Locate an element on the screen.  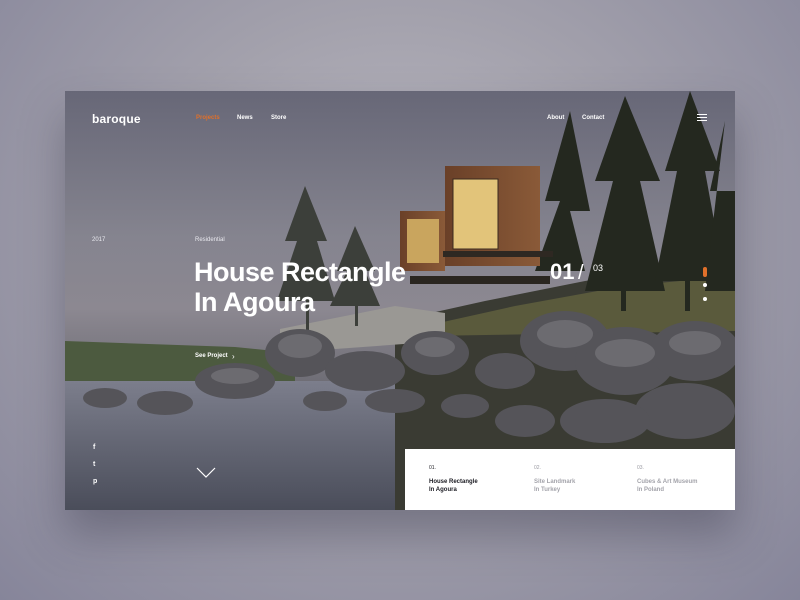
nav-link-about: About is located at coordinates (555, 118).